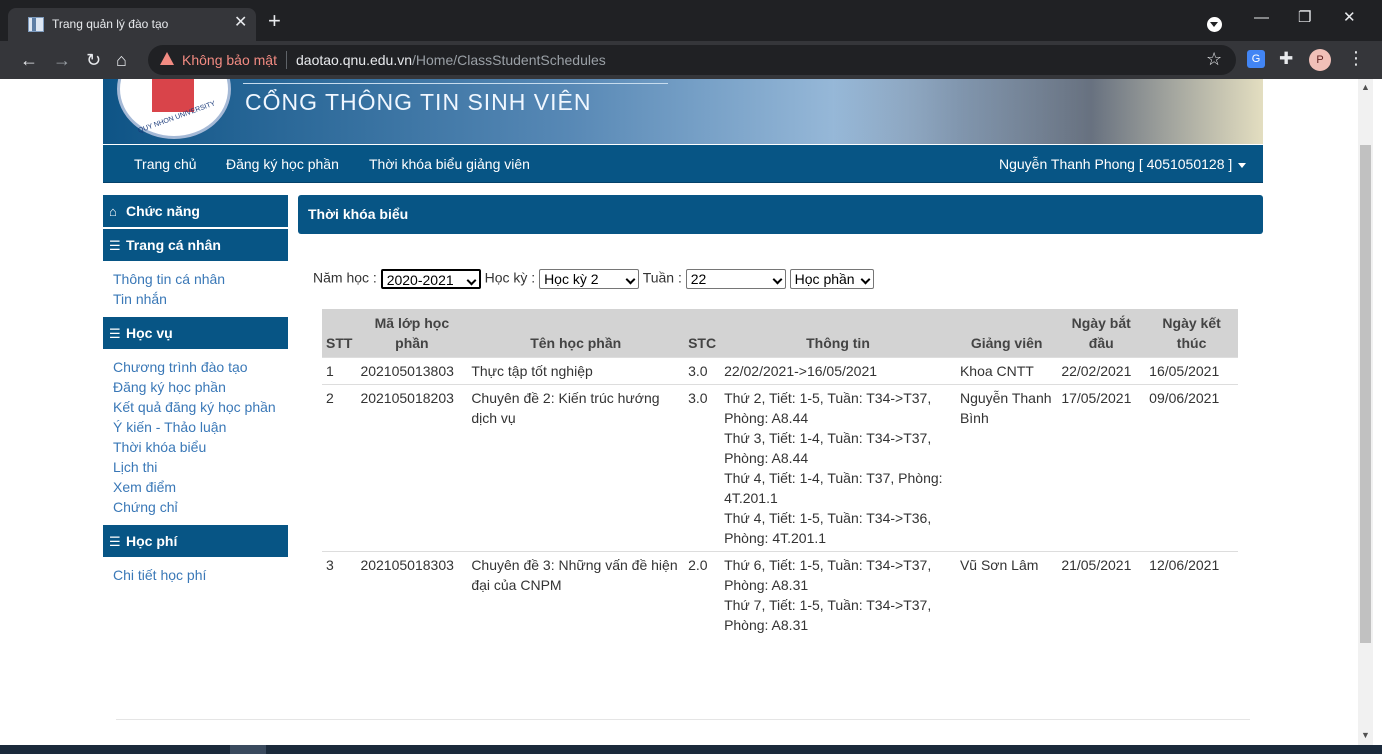 This screenshot has width=1382, height=754. I want to click on cell-stt: 1, so click(339, 371).